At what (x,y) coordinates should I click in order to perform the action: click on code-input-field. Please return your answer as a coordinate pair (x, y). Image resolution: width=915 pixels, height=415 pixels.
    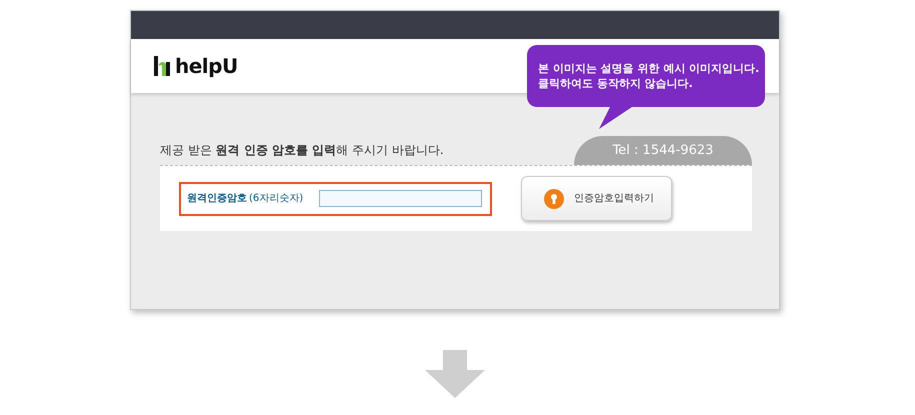
    Looking at the image, I should click on (400, 198).